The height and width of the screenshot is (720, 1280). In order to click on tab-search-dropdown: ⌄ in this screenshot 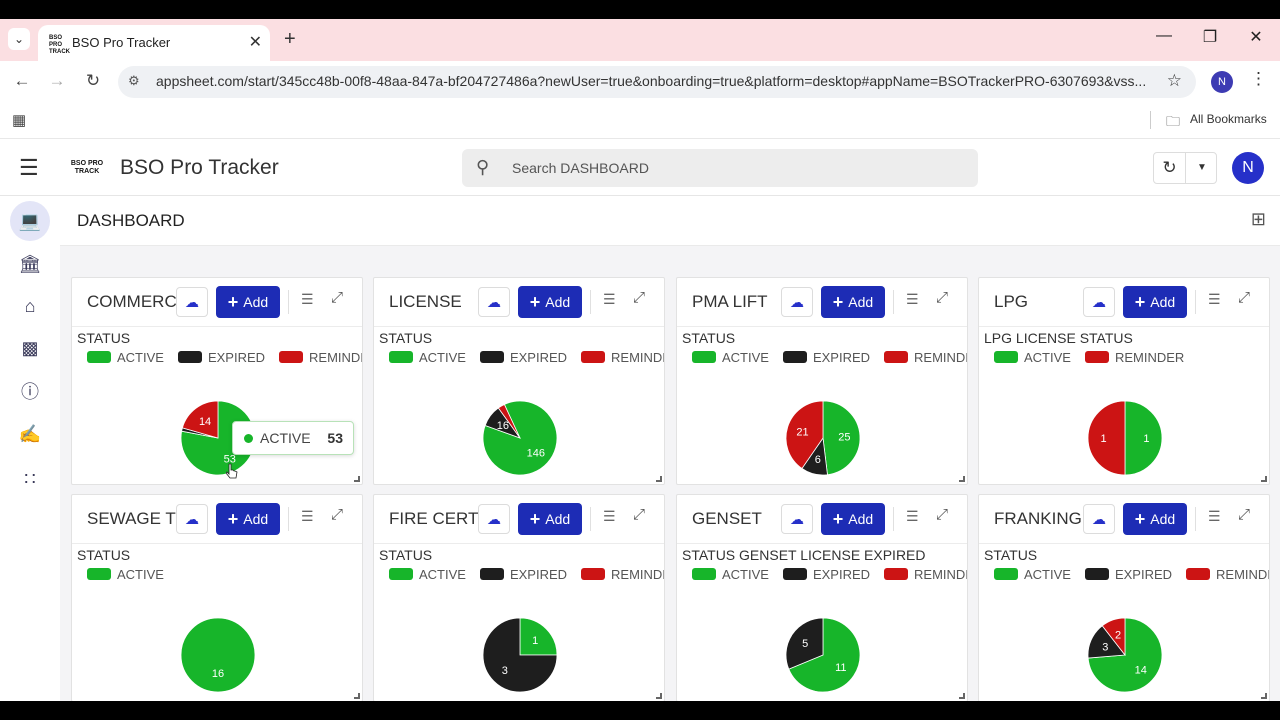, I will do `click(19, 39)`.